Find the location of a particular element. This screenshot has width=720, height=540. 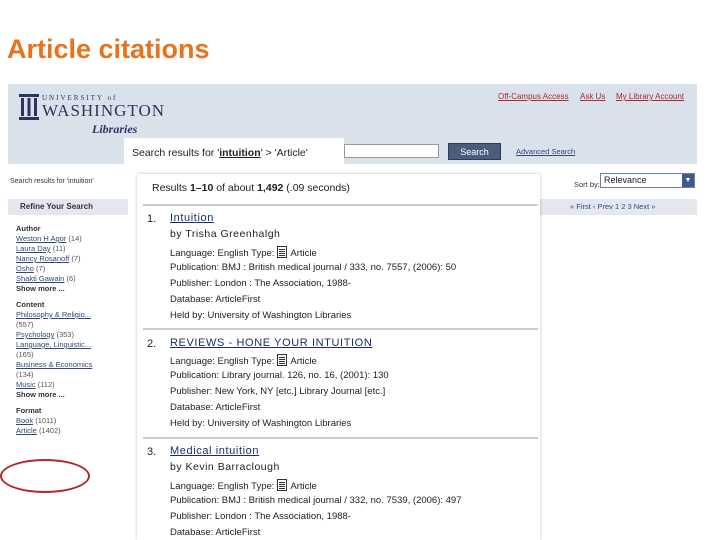

result-author: by Trisha Greenhalgh is located at coordinates (225, 234).